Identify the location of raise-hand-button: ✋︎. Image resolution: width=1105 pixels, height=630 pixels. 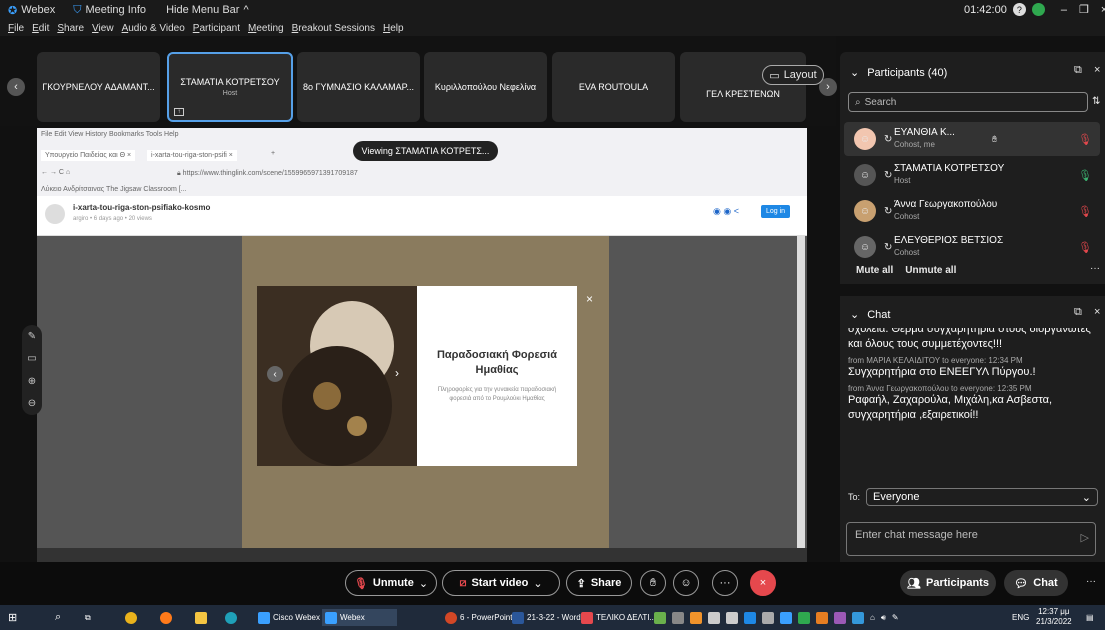
(653, 583).